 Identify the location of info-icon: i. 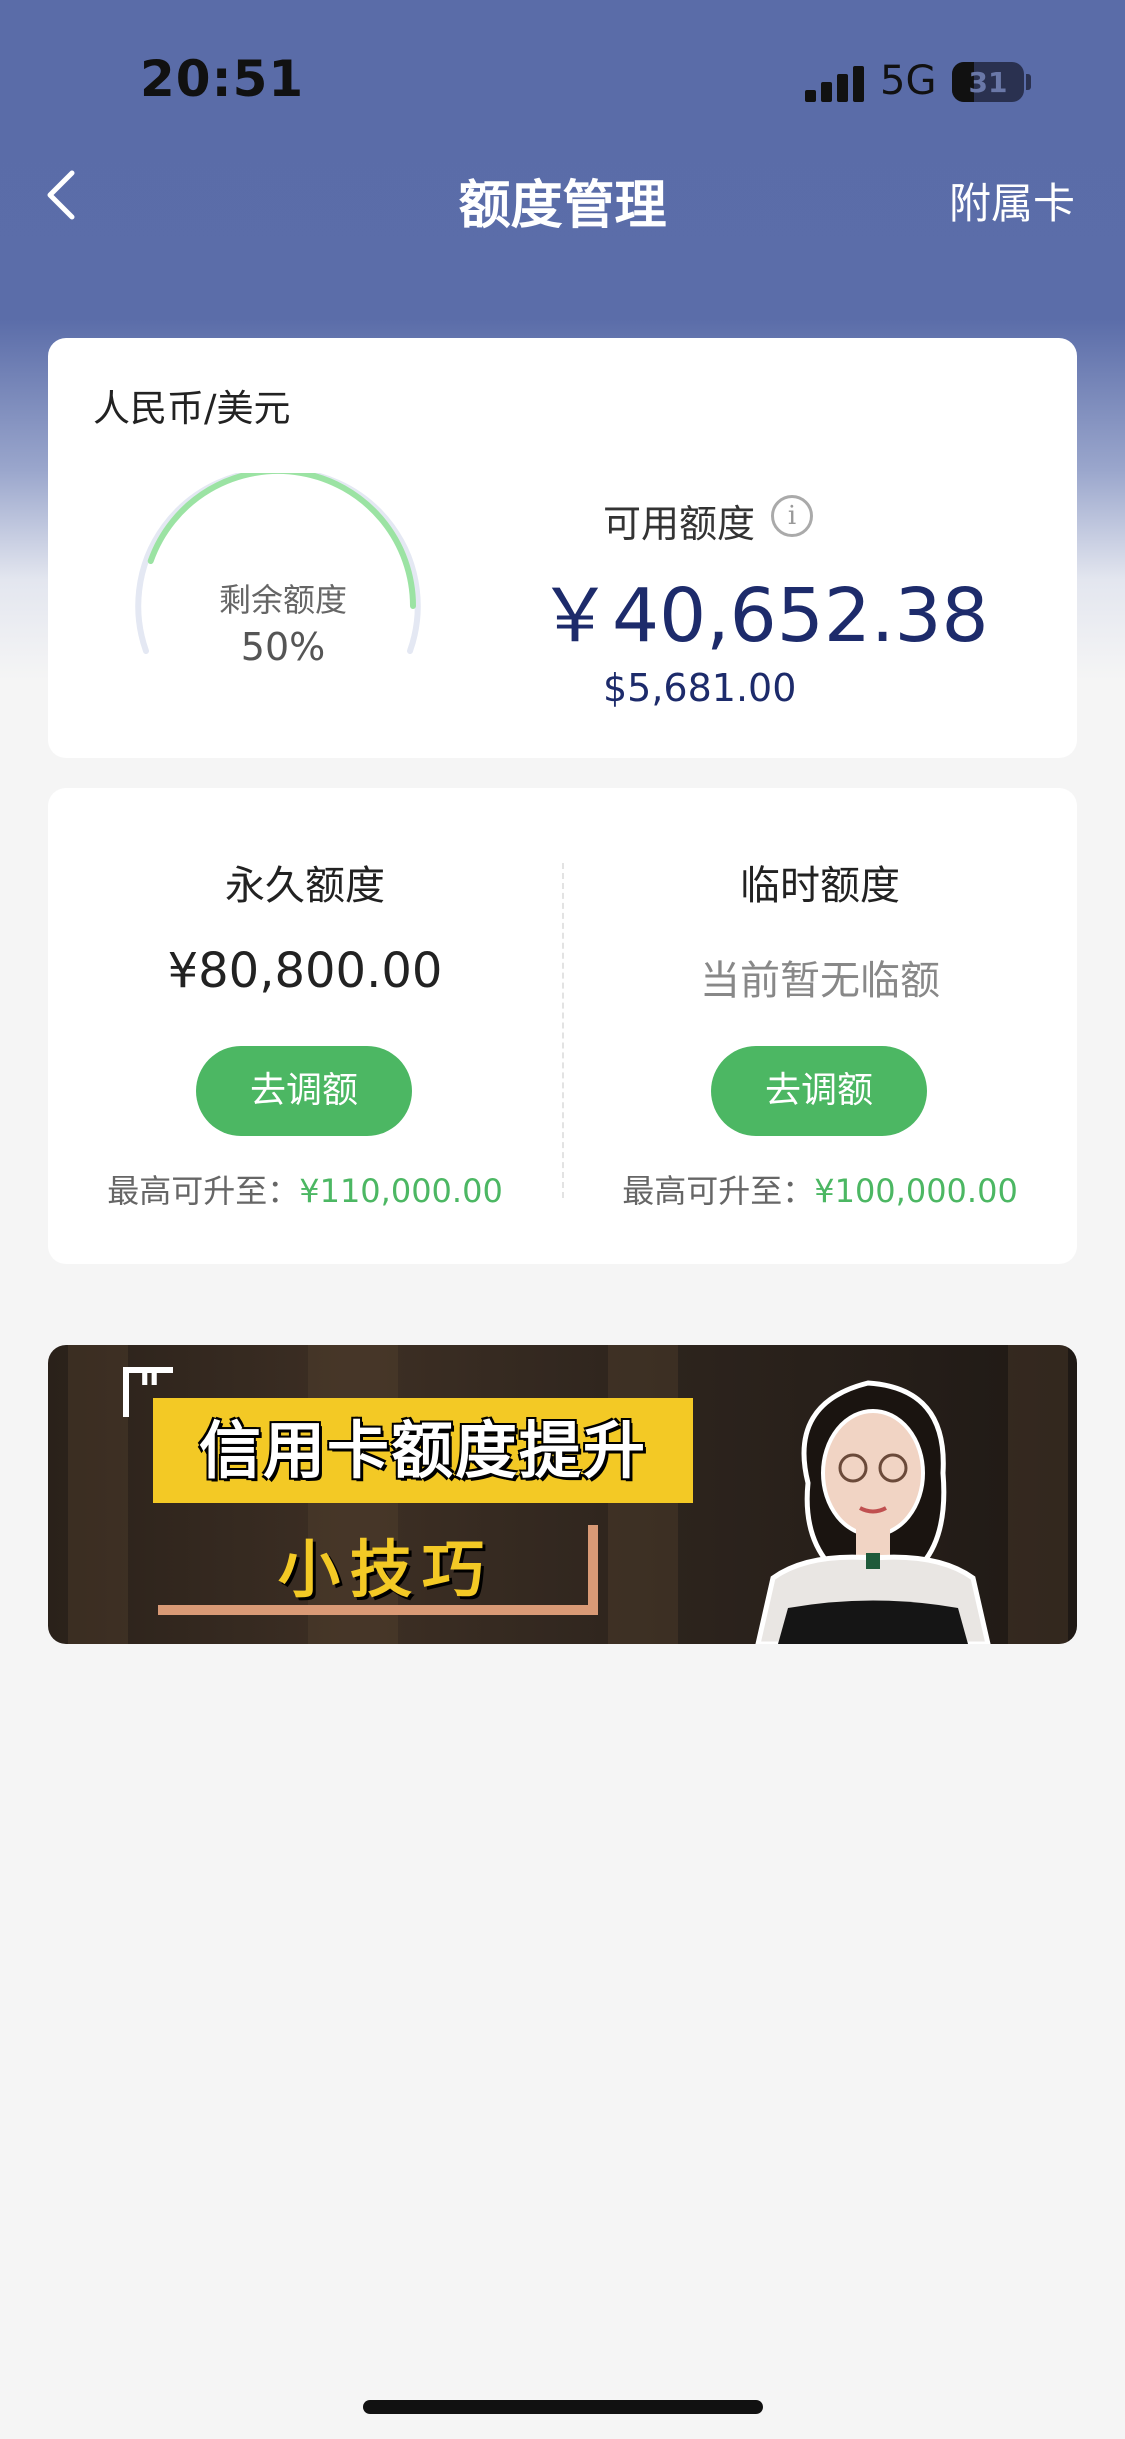
(792, 516).